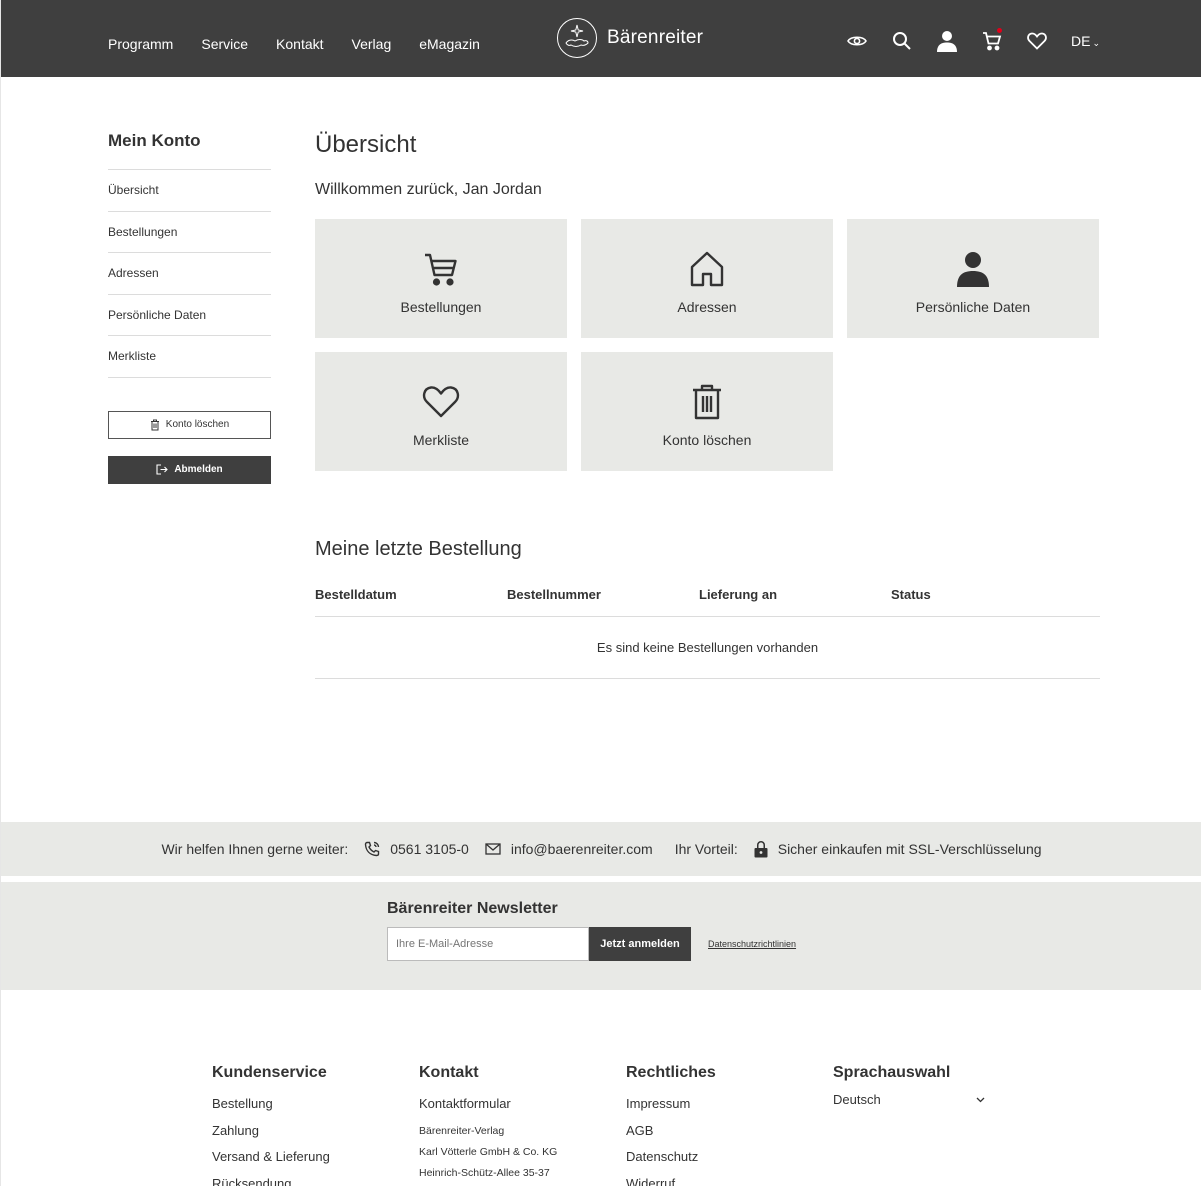  What do you see at coordinates (909, 1099) in the screenshot?
I see `language-select: Deutsch` at bounding box center [909, 1099].